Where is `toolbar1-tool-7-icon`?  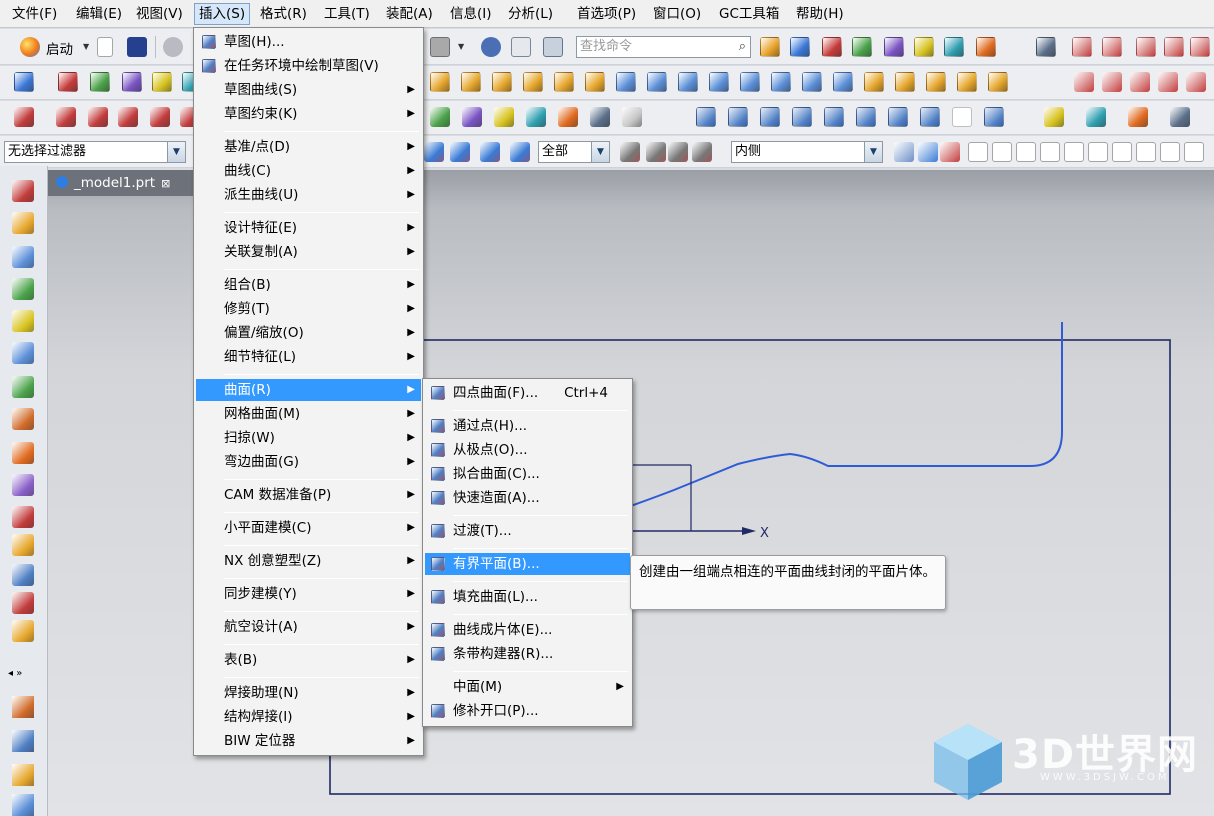 toolbar1-tool-7-icon is located at coordinates (986, 47).